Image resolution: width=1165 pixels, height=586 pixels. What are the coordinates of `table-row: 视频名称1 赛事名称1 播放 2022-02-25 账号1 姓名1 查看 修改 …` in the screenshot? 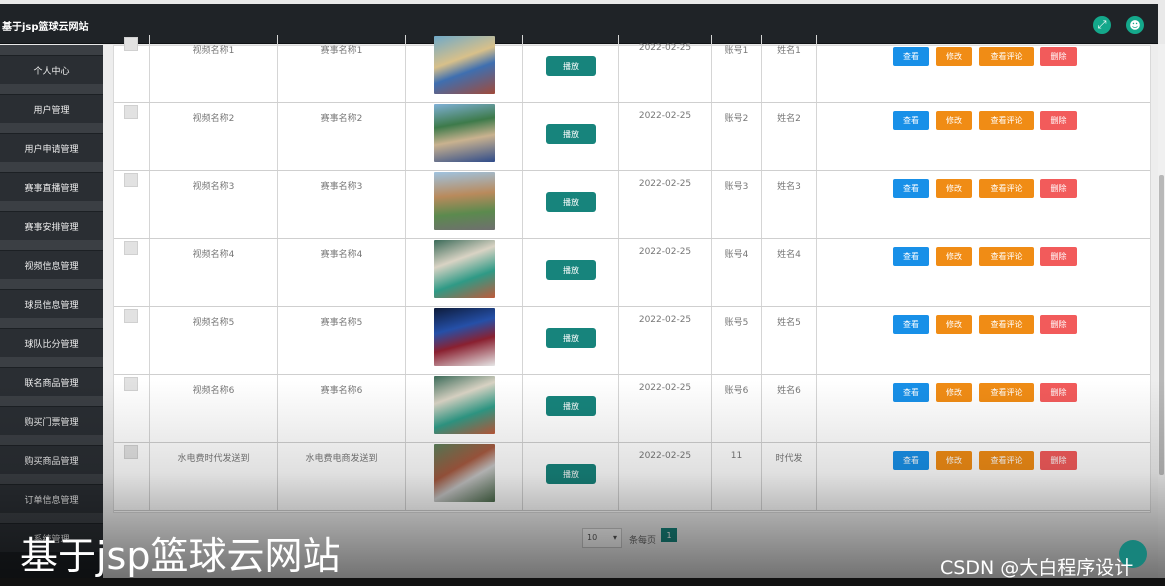 It's located at (632, 69).